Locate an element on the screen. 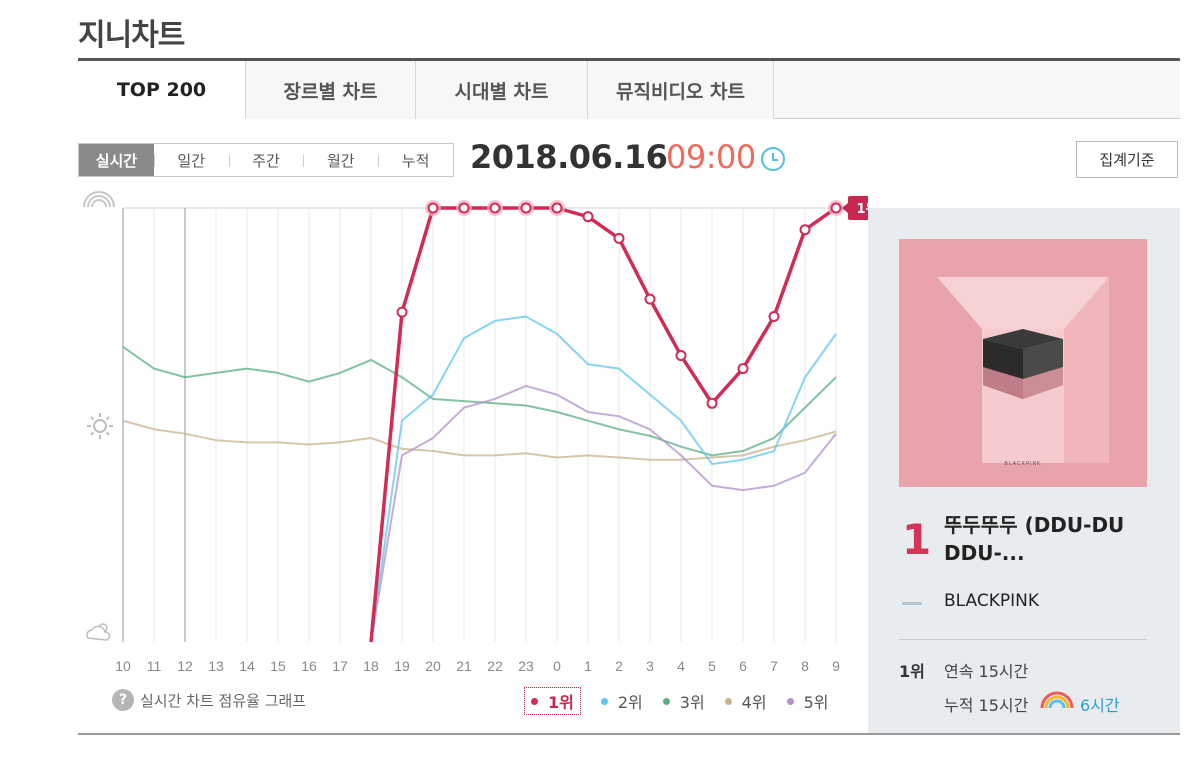 The width and height of the screenshot is (1200, 758). period-weekly: 주간 is located at coordinates (266, 160).